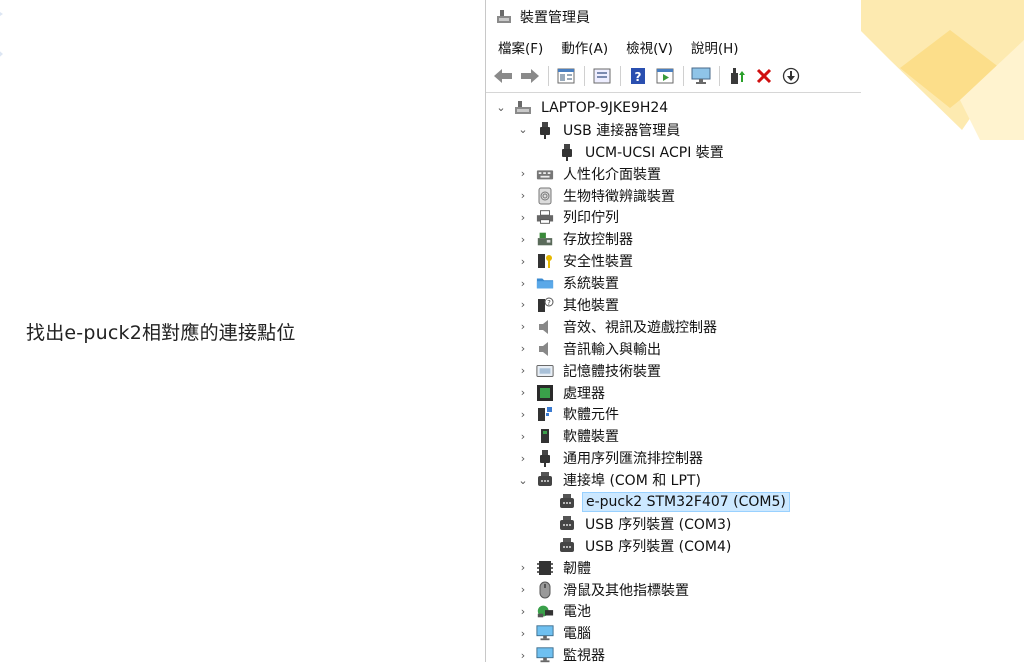 The image size is (1024, 666). I want to click on menu-file: 檔案(F), so click(520, 47).